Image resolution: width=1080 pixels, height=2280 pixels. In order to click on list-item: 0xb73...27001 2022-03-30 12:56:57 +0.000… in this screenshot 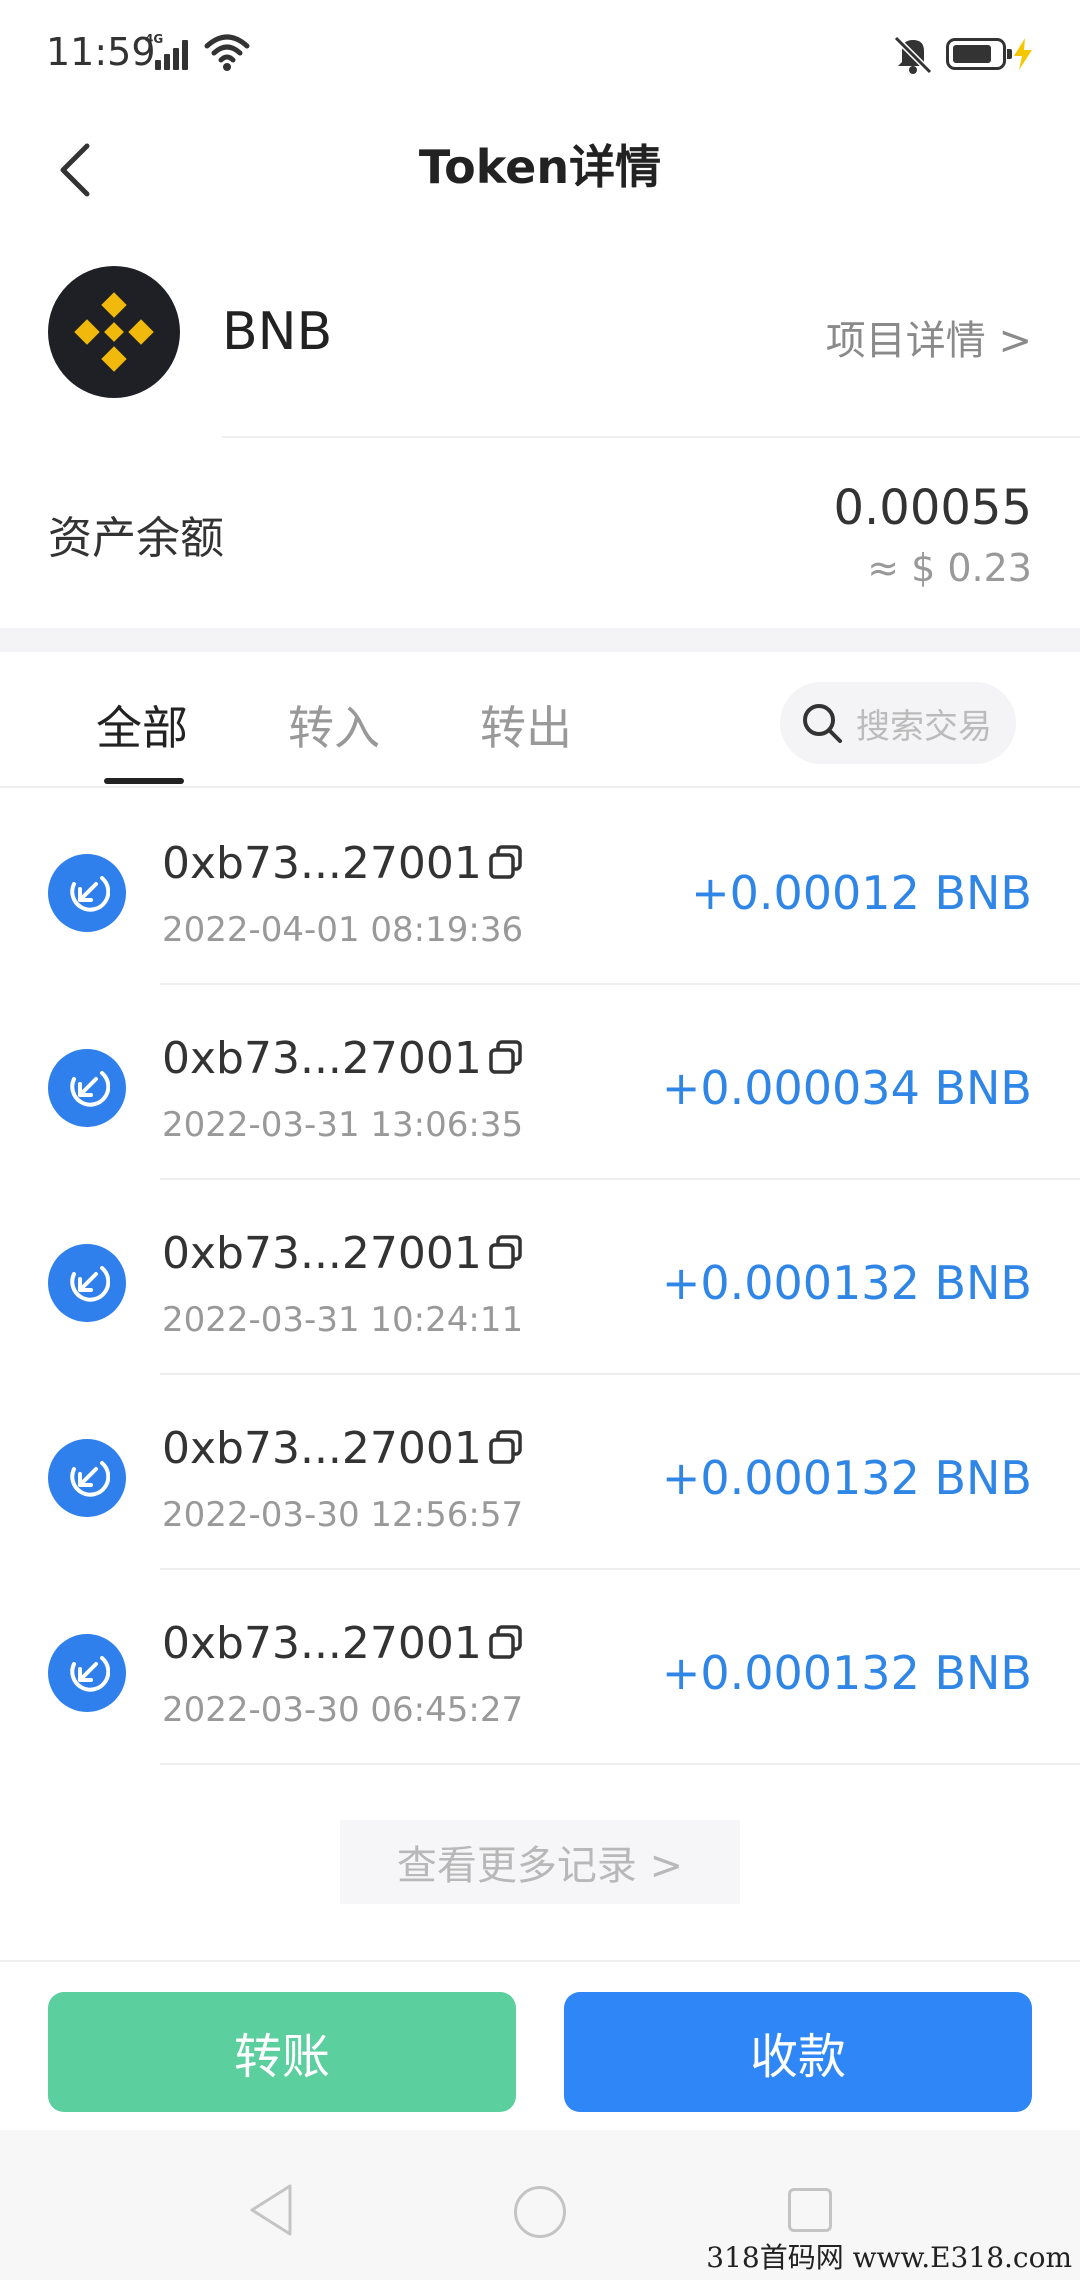, I will do `click(540, 1472)`.